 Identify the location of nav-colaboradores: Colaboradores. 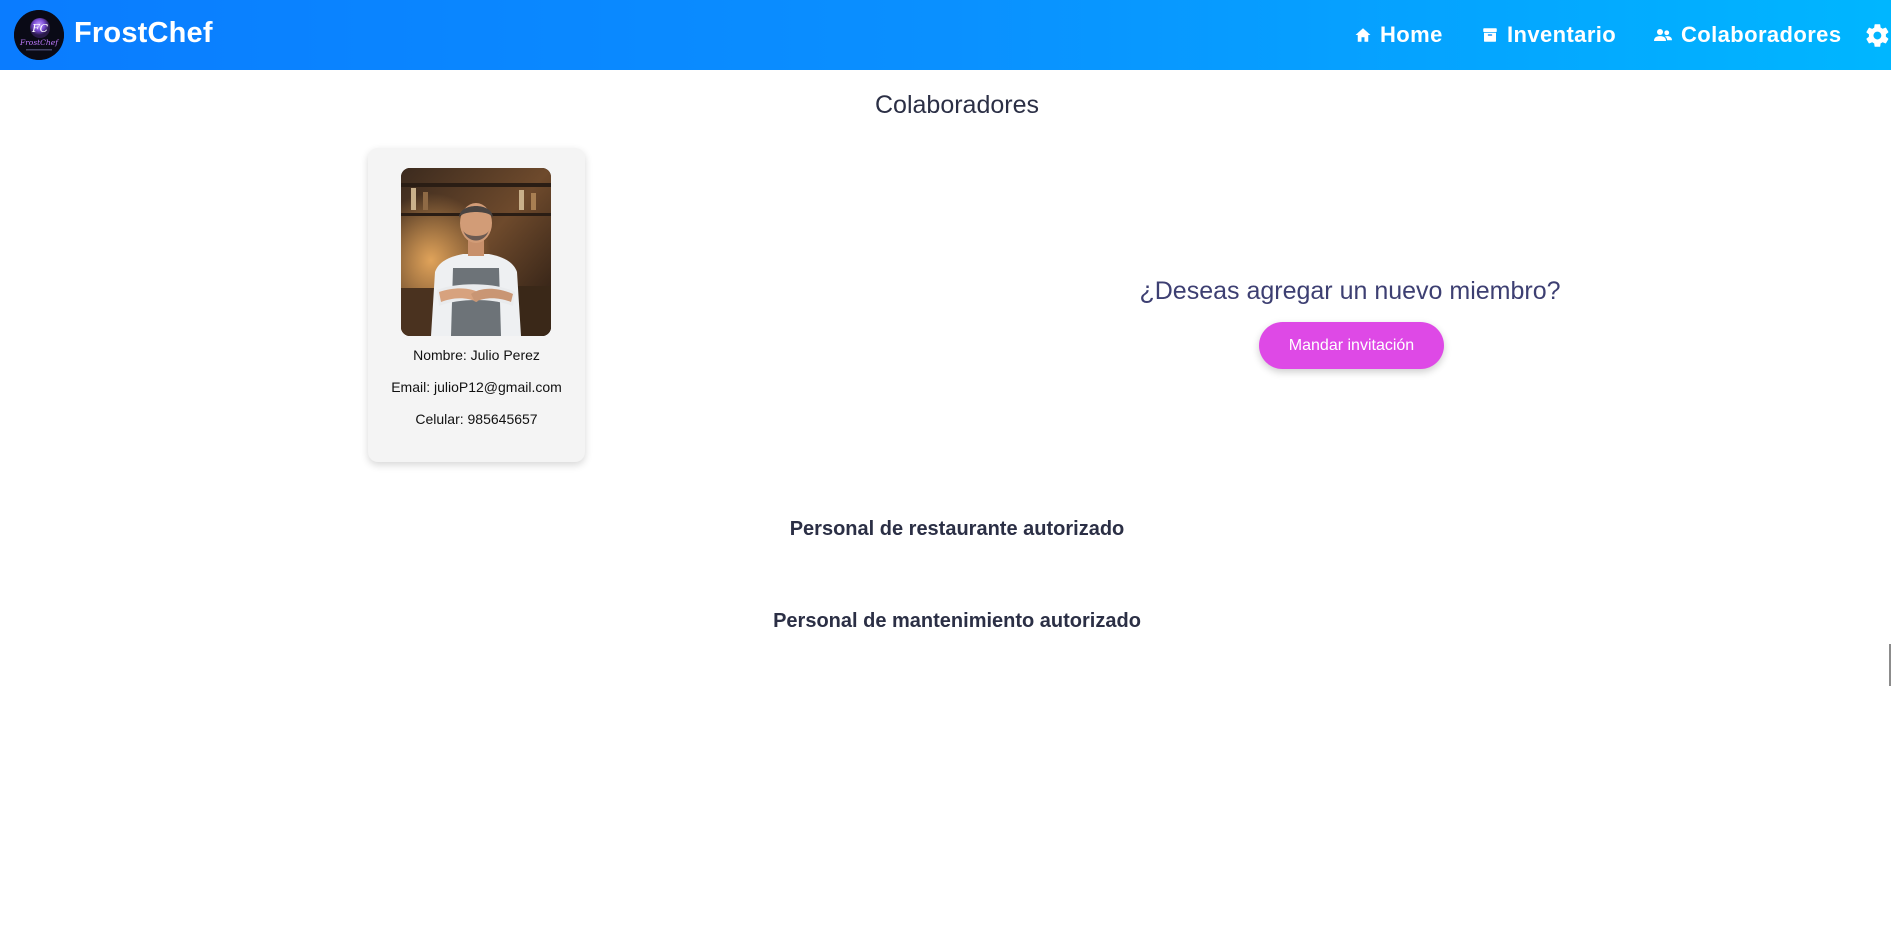
(1747, 35).